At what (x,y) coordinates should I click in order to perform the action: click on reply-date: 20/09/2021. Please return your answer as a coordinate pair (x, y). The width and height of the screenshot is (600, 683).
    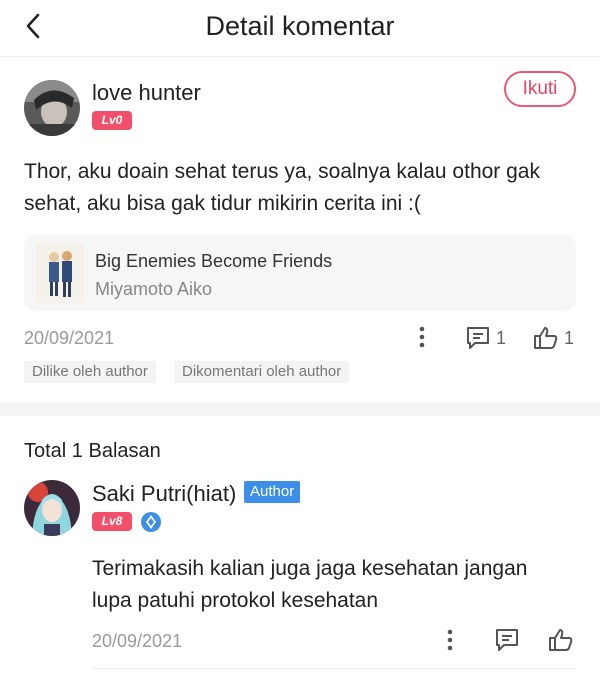
    Looking at the image, I should click on (137, 641).